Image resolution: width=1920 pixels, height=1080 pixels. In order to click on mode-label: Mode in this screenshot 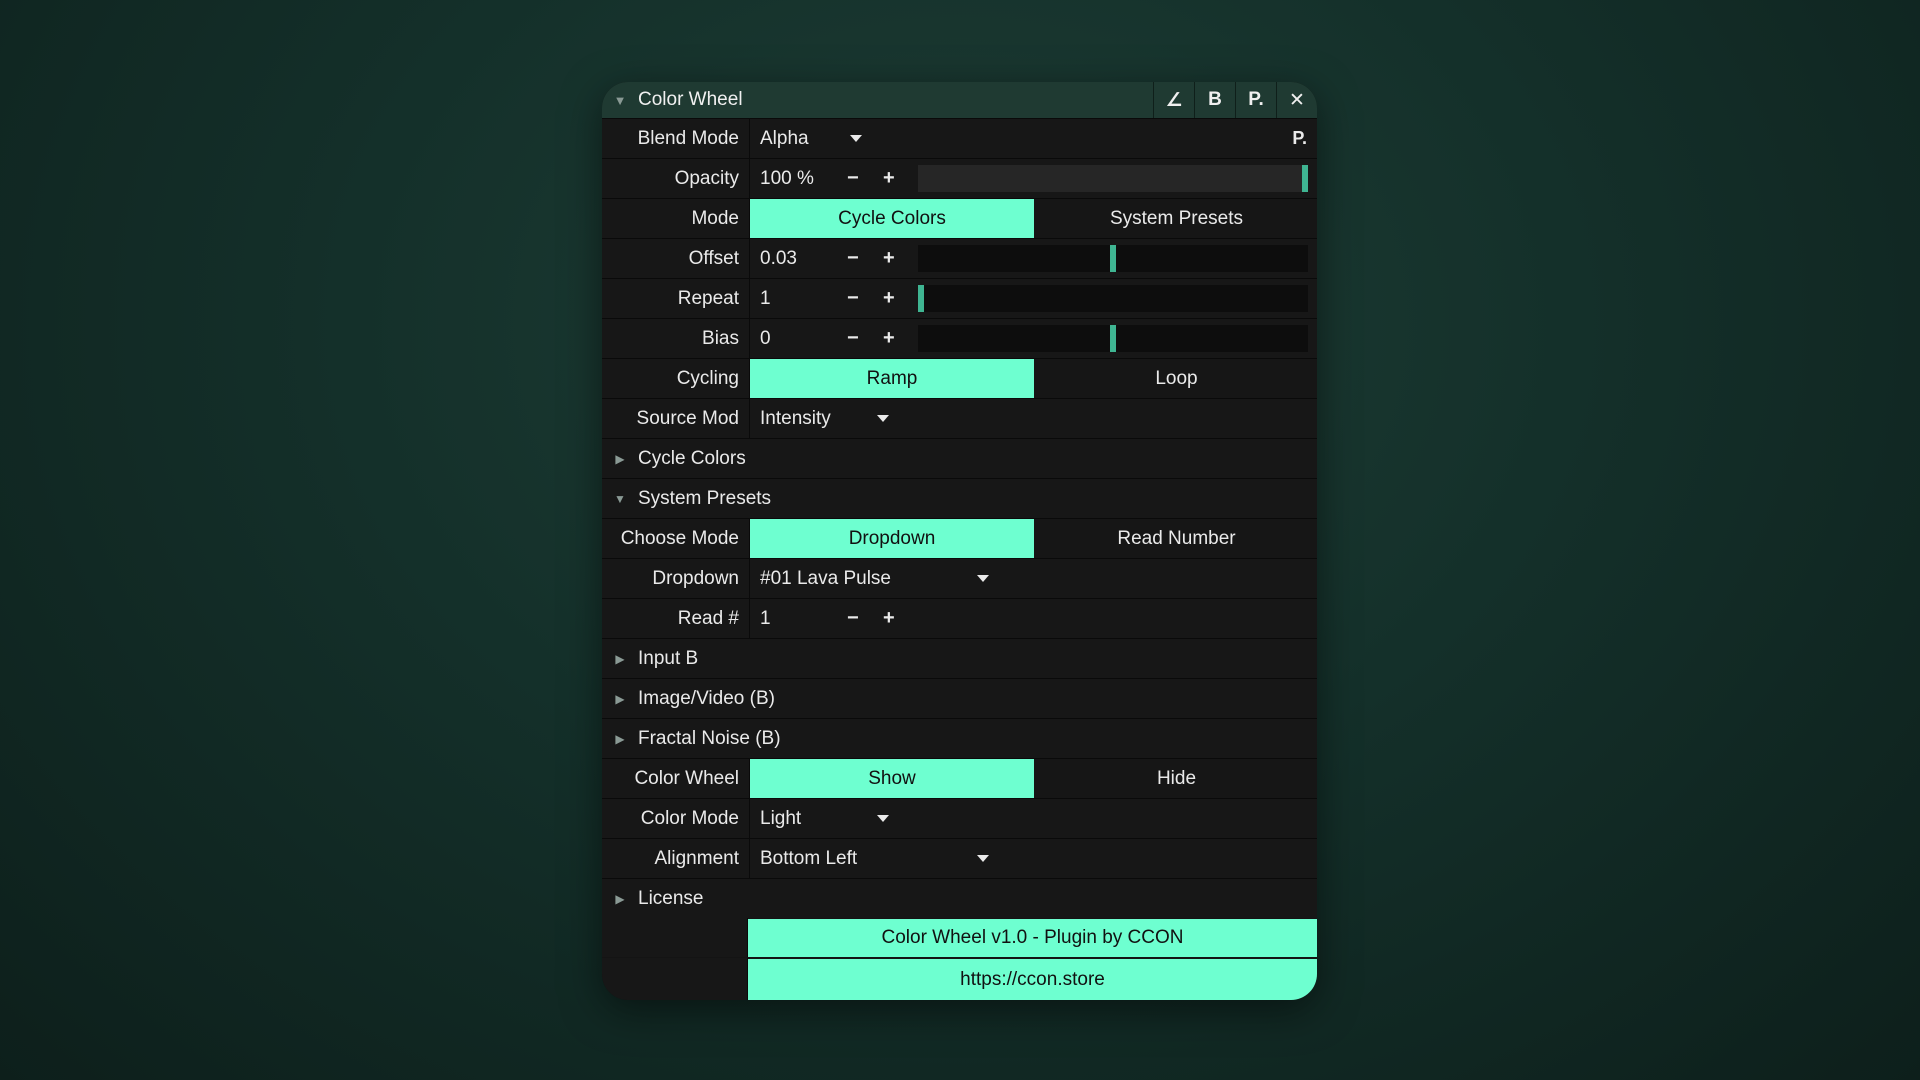, I will do `click(676, 218)`.